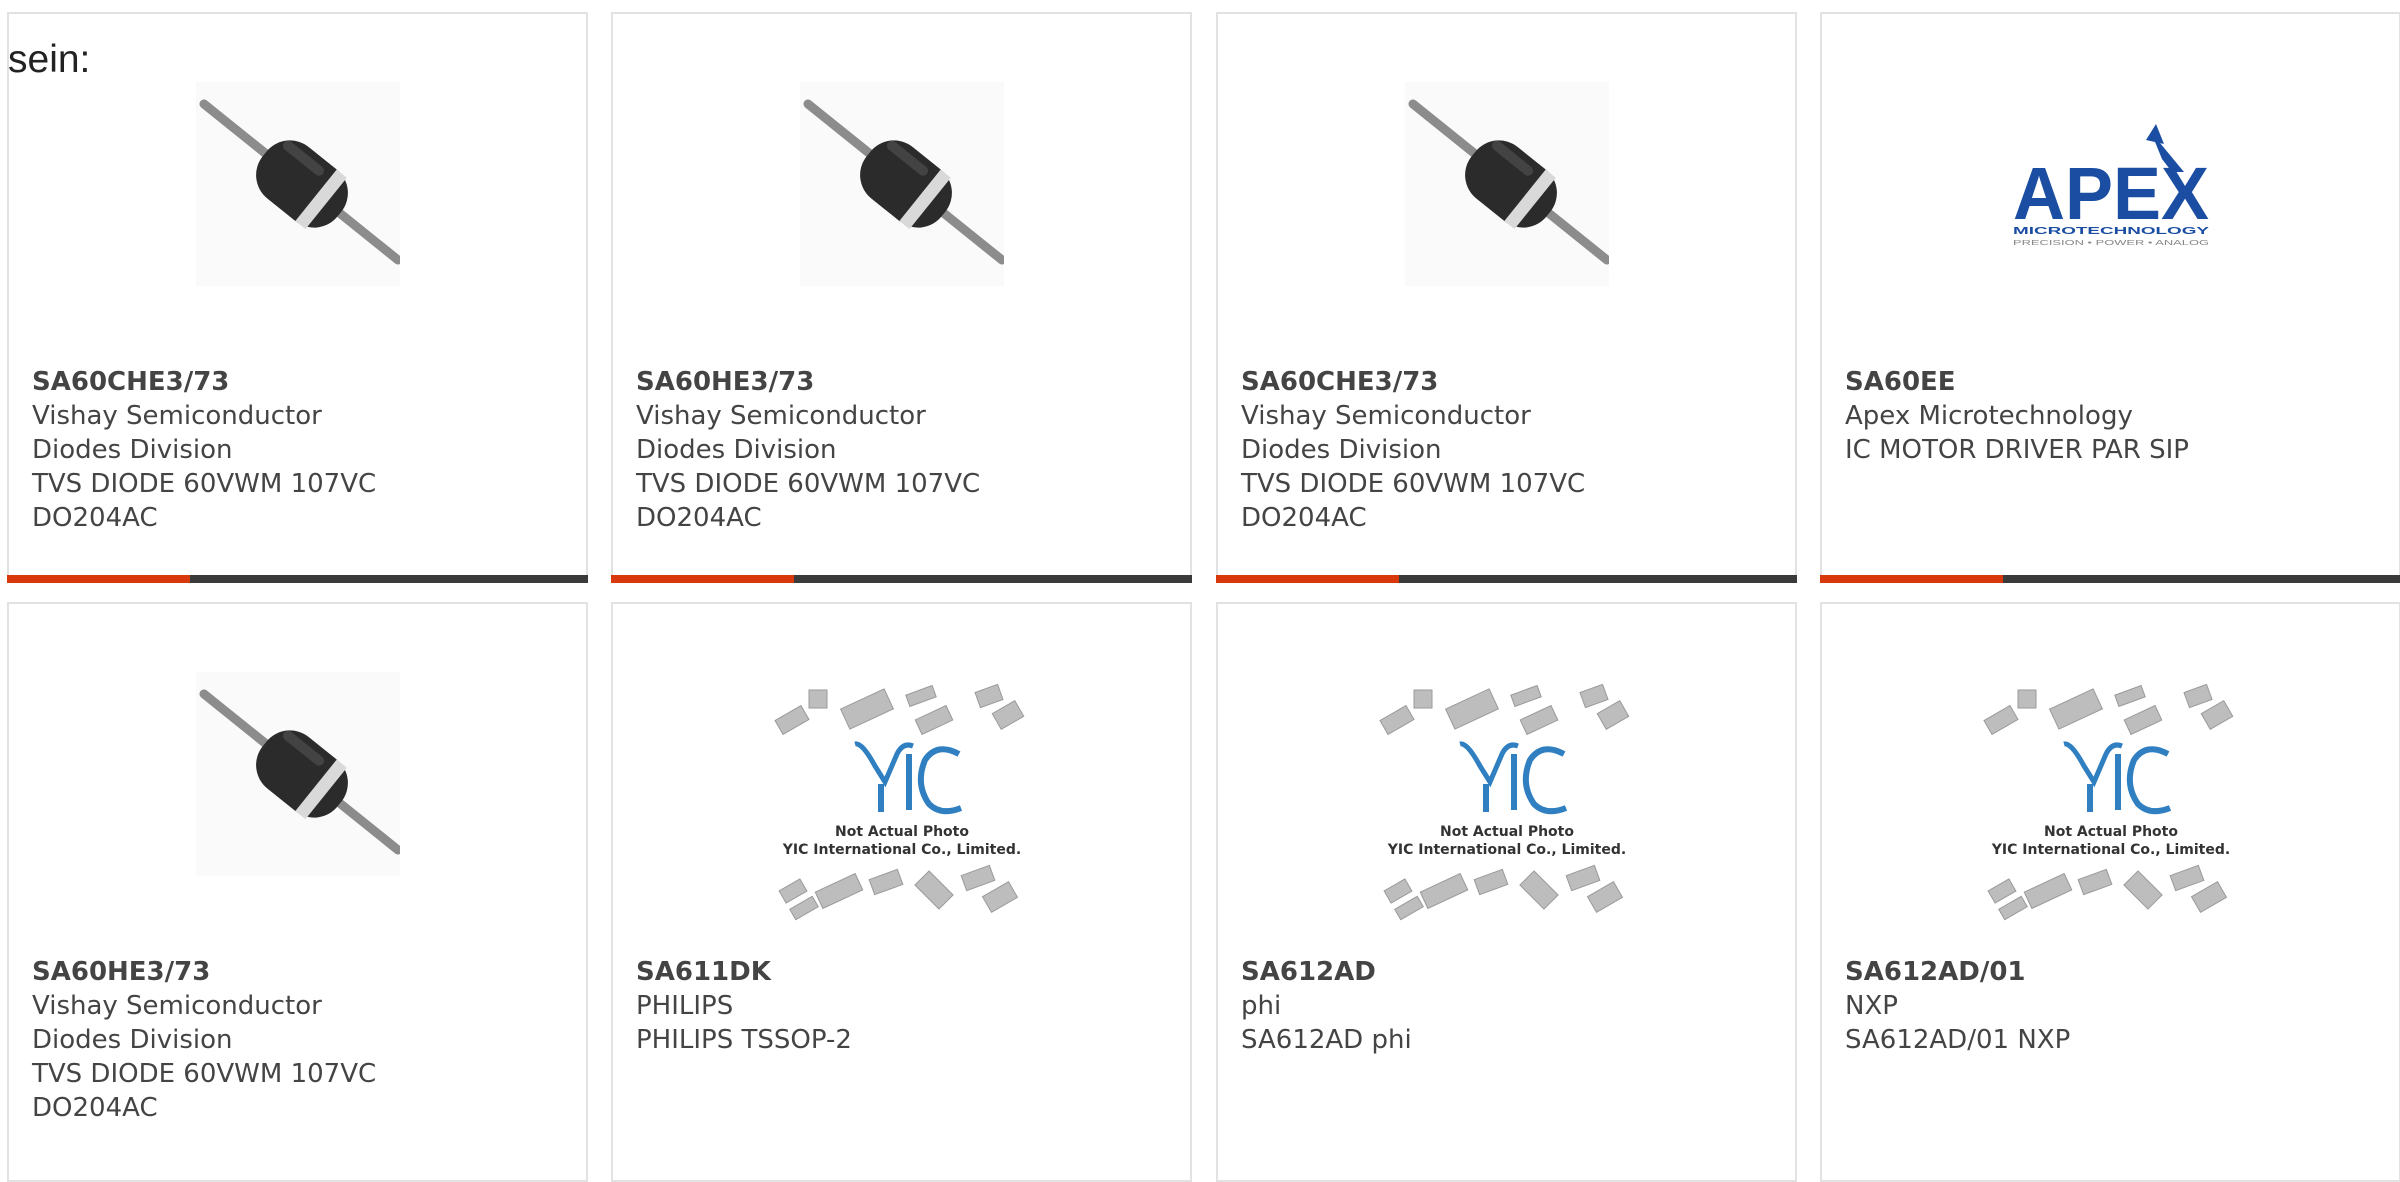 Image resolution: width=2400 pixels, height=1182 pixels. I want to click on manufacturer-name: NXP, so click(1871, 1006).